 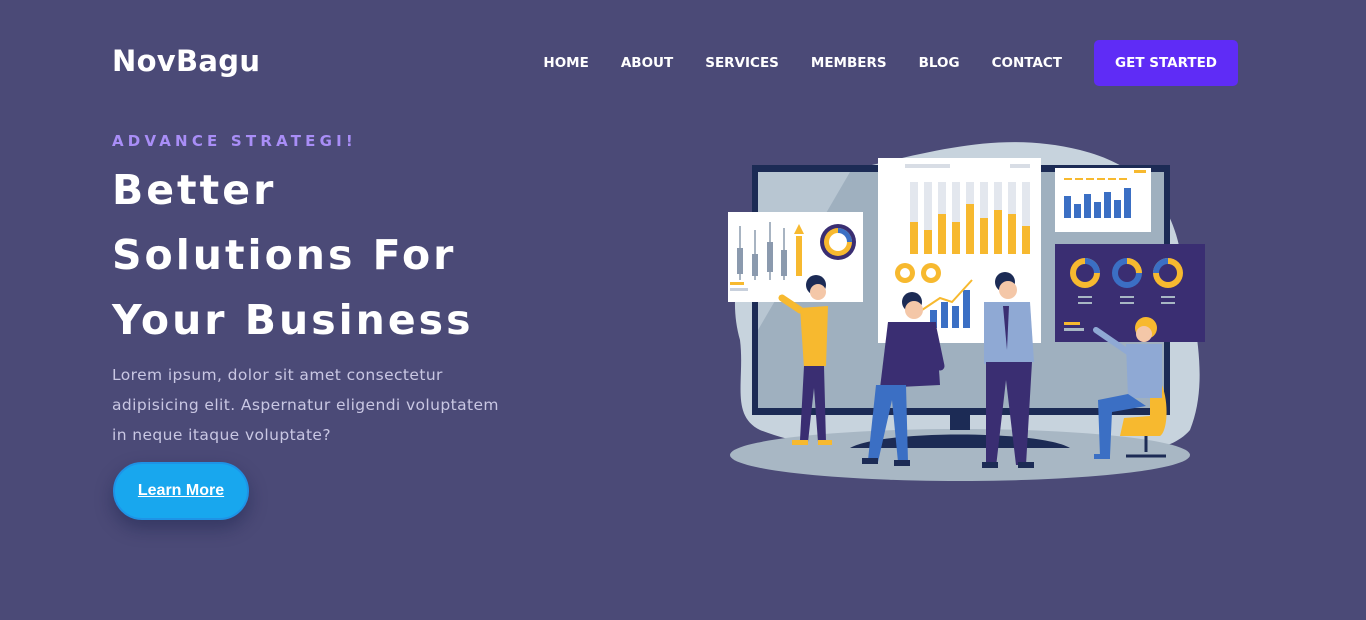 What do you see at coordinates (647, 63) in the screenshot?
I see `nav-about: ABOUT` at bounding box center [647, 63].